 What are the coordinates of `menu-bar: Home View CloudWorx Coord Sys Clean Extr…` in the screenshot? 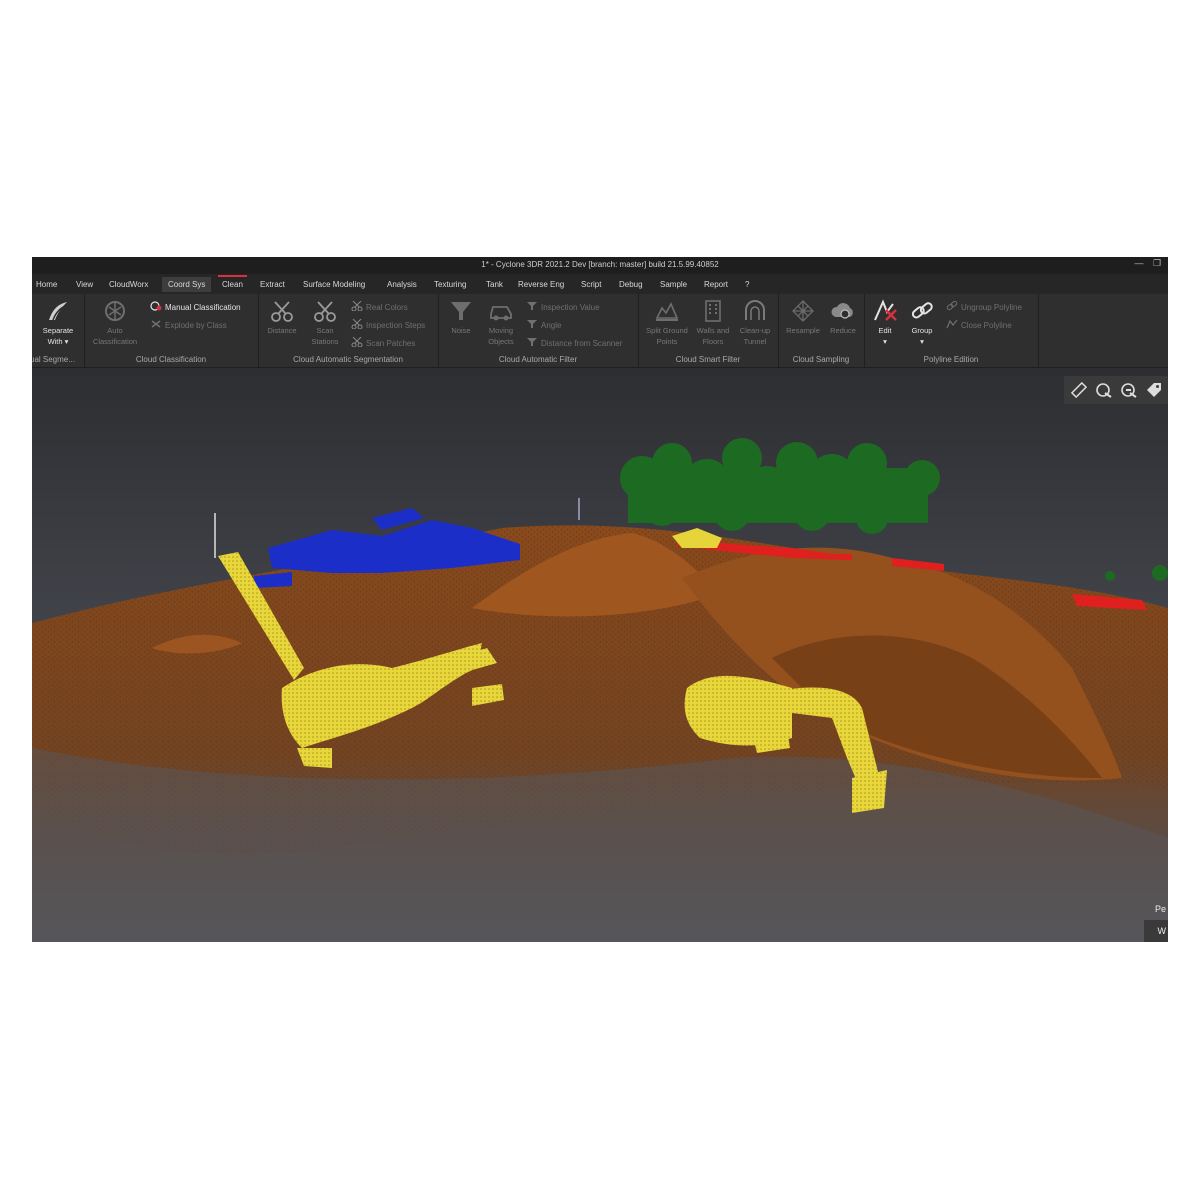 It's located at (600, 284).